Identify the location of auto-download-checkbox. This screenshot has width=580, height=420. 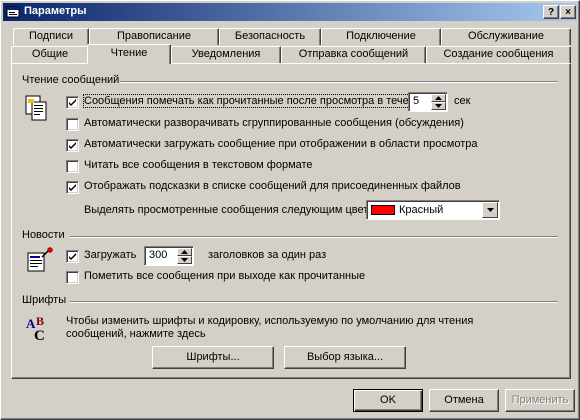
(72, 145).